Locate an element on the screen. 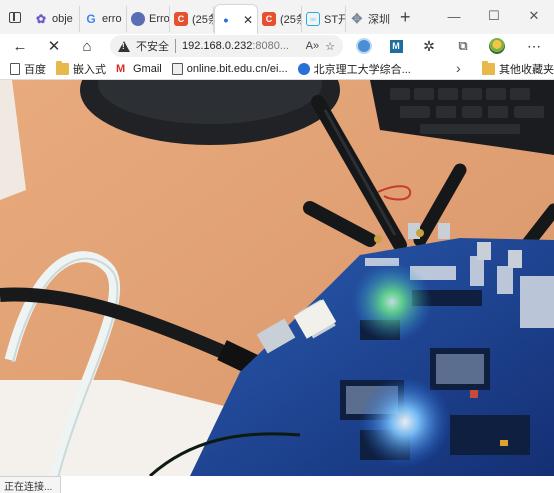 Image resolution: width=554 pixels, height=493 pixels. collections-button: ⧉ is located at coordinates (463, 46).